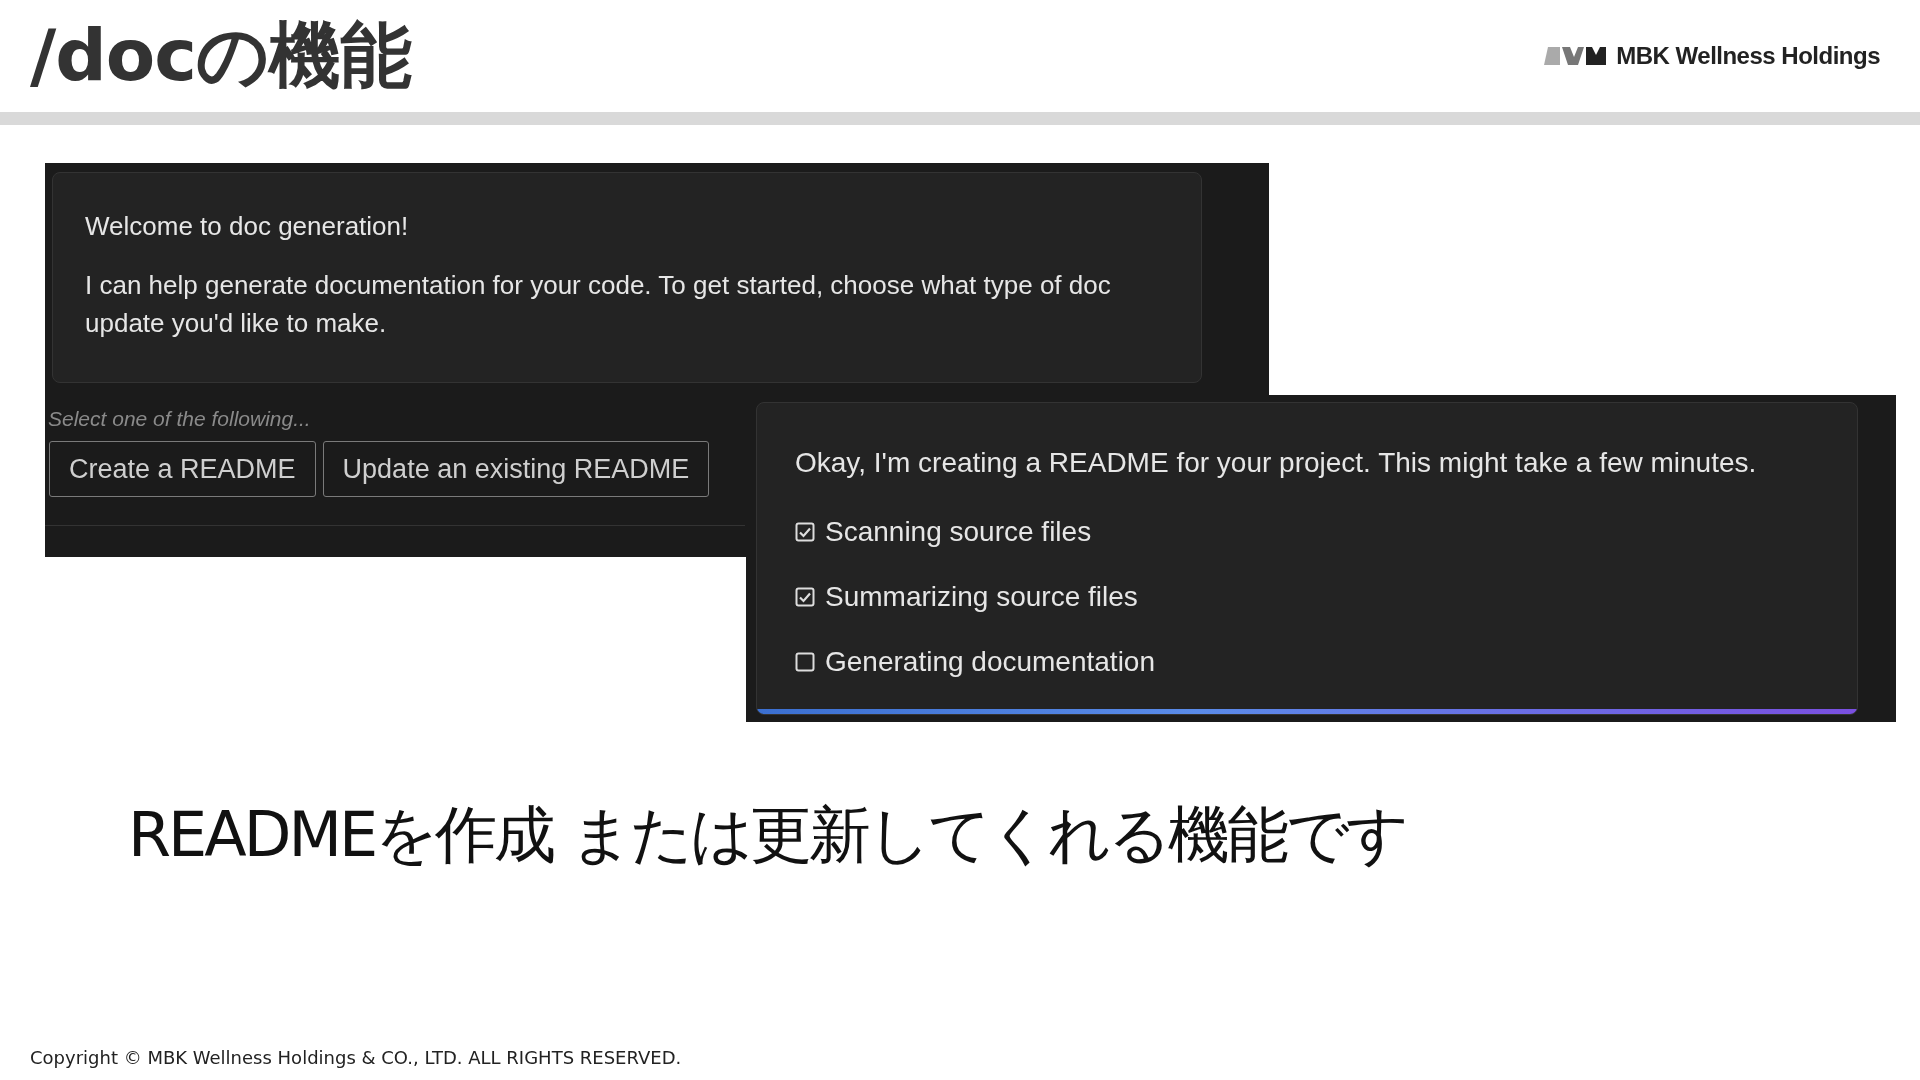 This screenshot has width=1920, height=1080. Describe the element at coordinates (356, 1057) in the screenshot. I see `copyright-text: Copyright © MBK Wellness Holdings & CO., LTD. ALL RIGHTS RESERVED.` at that location.